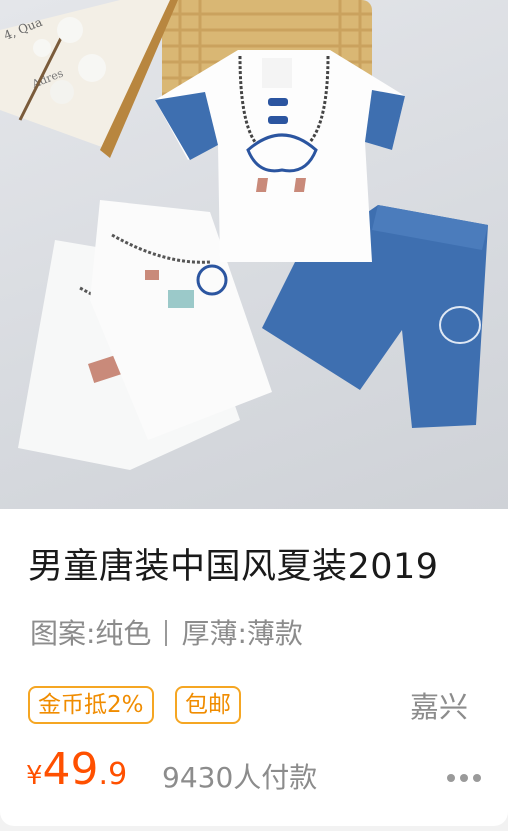  I want to click on seller-location: 嘉兴, so click(439, 707).